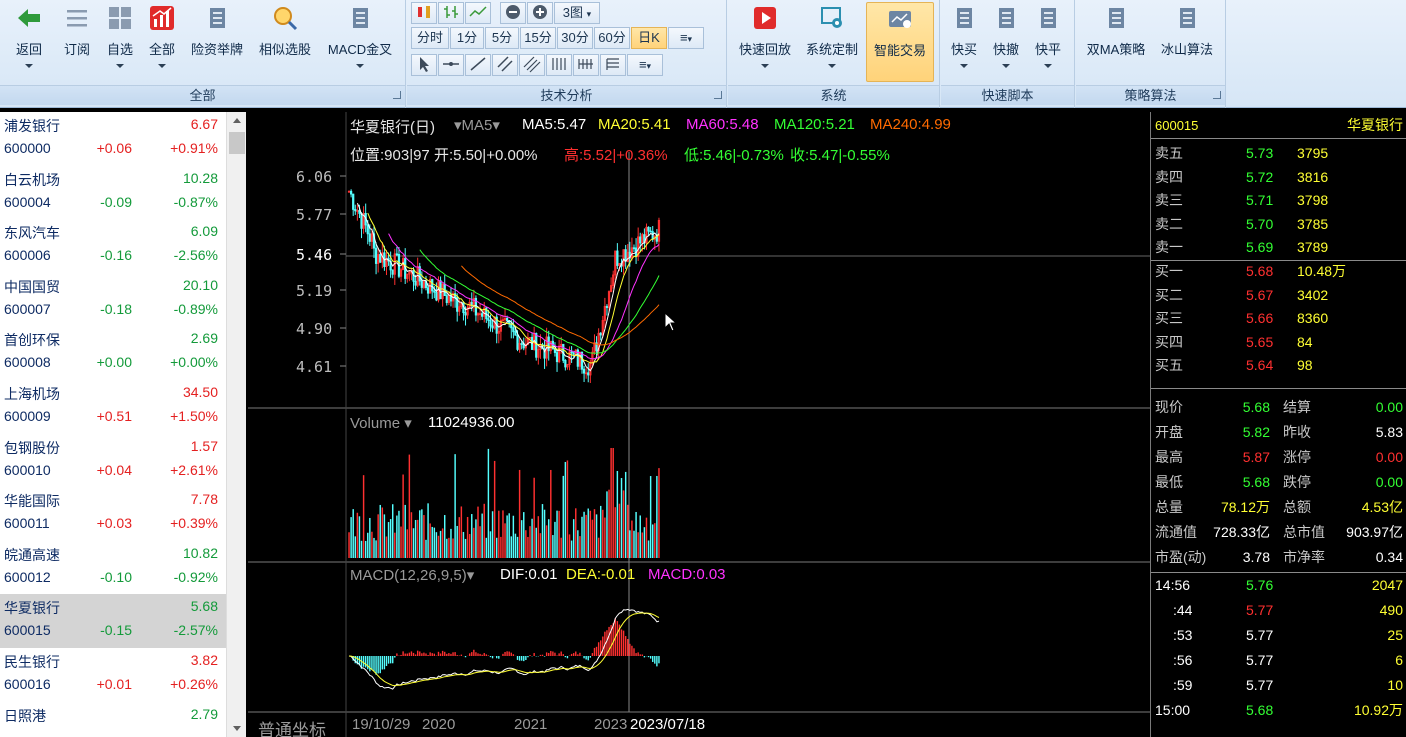 Image resolution: width=1406 pixels, height=737 pixels. I want to click on tick-time: :53, so click(1183, 635).